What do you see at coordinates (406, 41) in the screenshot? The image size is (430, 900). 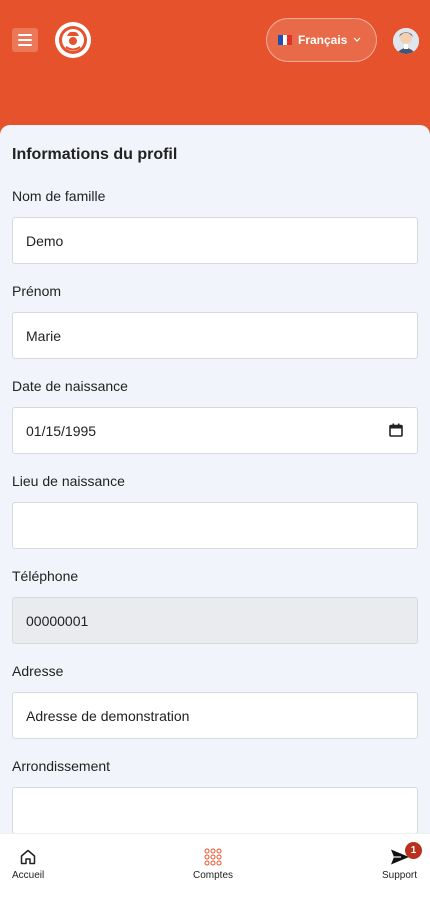 I see `user-avatar-icon` at bounding box center [406, 41].